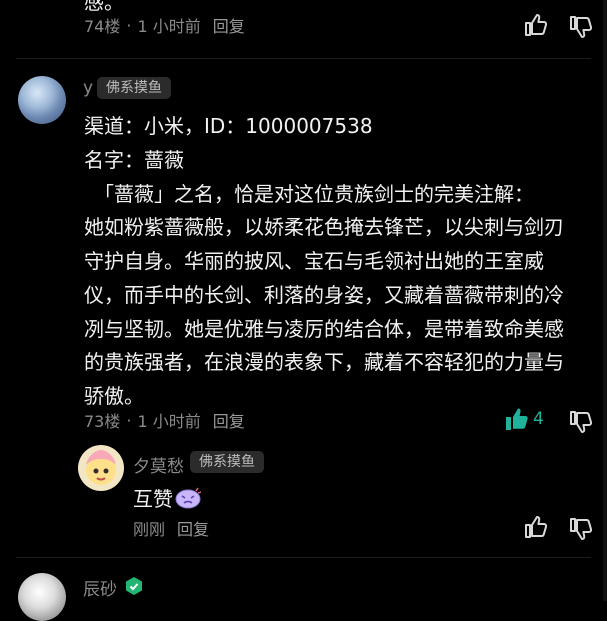 This screenshot has width=607, height=621. Describe the element at coordinates (101, 468) in the screenshot. I see `reply-avatar` at that location.